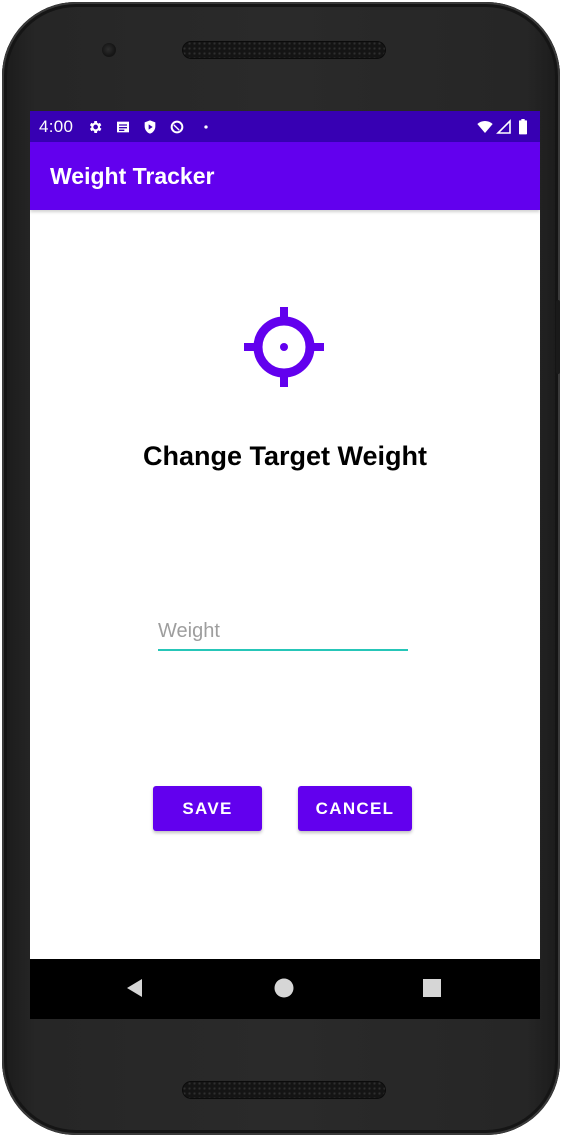 Image resolution: width=564 pixels, height=1139 pixels. I want to click on target-icon, so click(284, 347).